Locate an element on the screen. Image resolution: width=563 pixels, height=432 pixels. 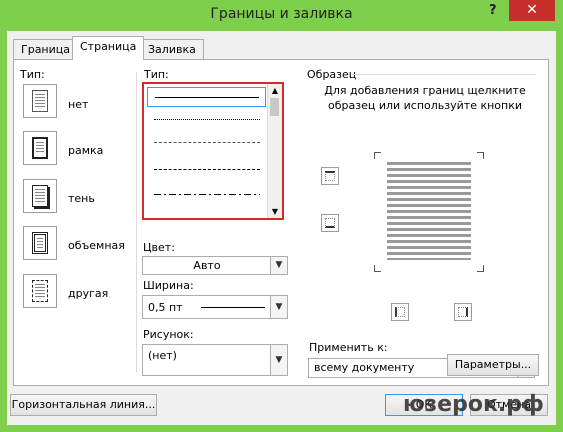
art-label: Рисунок: is located at coordinates (168, 334).